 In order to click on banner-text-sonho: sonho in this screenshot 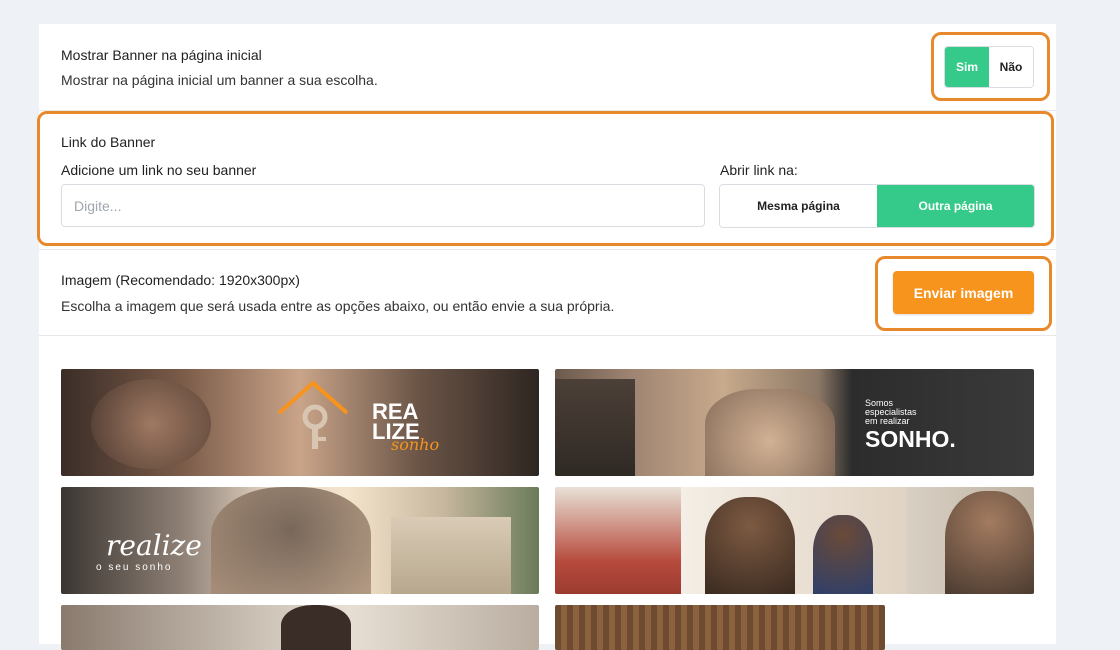, I will do `click(415, 444)`.